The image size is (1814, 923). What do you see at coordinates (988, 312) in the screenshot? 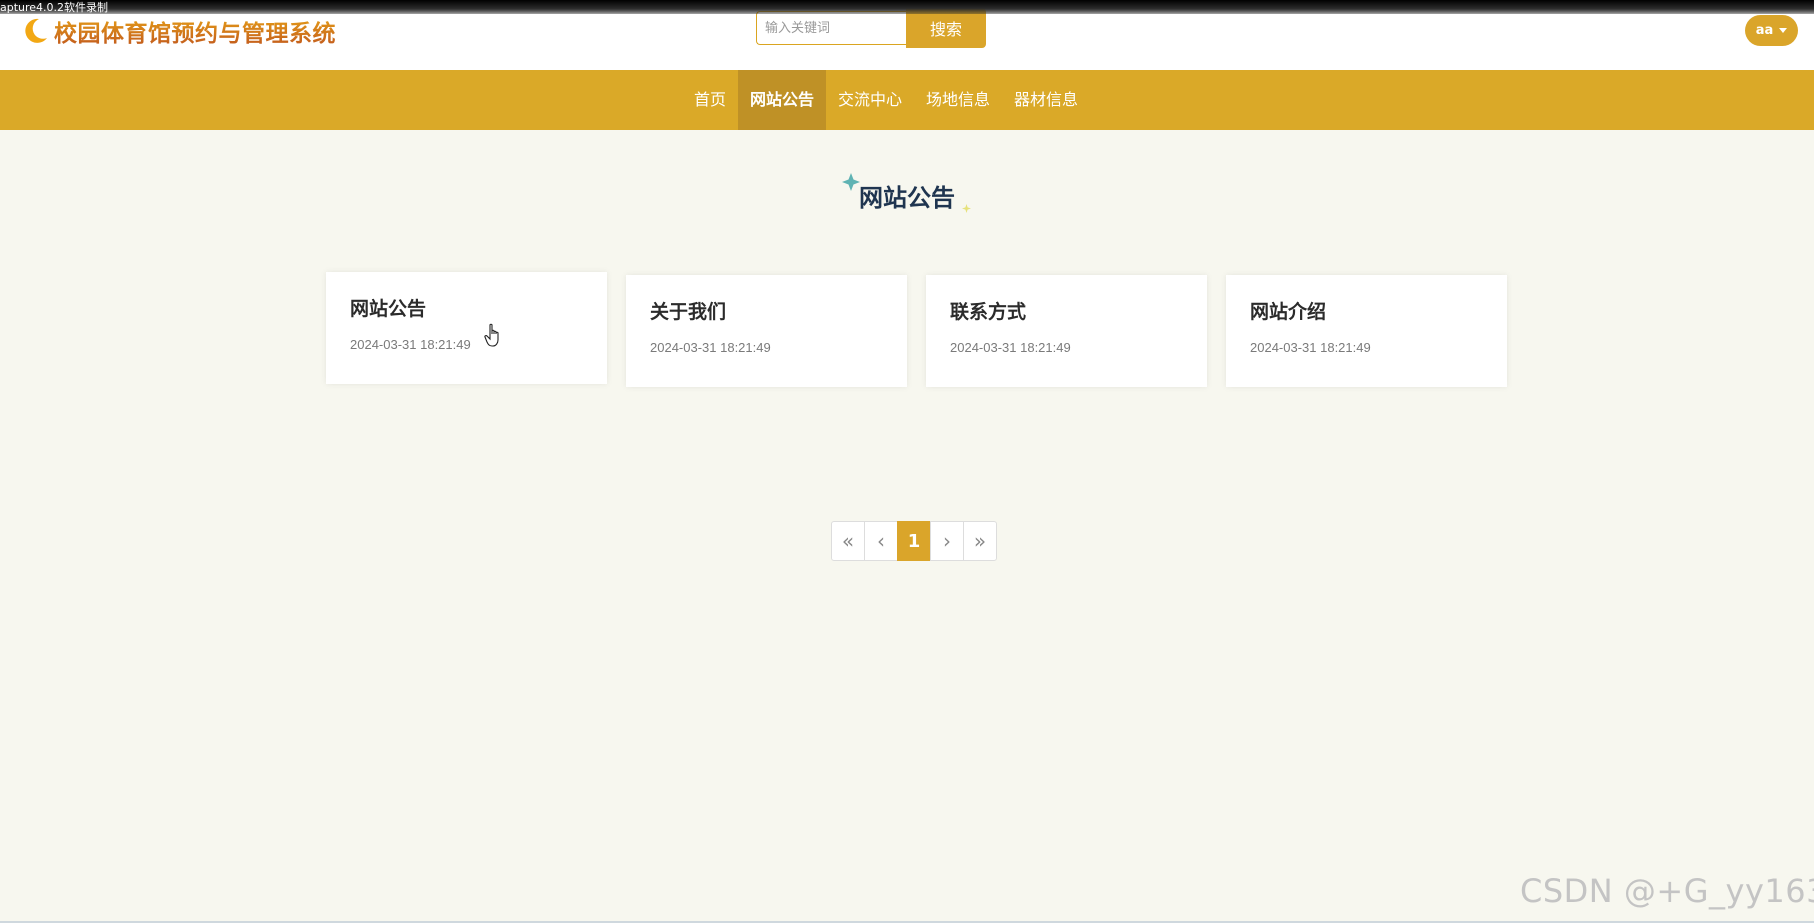
I see `card-title: 联系方式` at bounding box center [988, 312].